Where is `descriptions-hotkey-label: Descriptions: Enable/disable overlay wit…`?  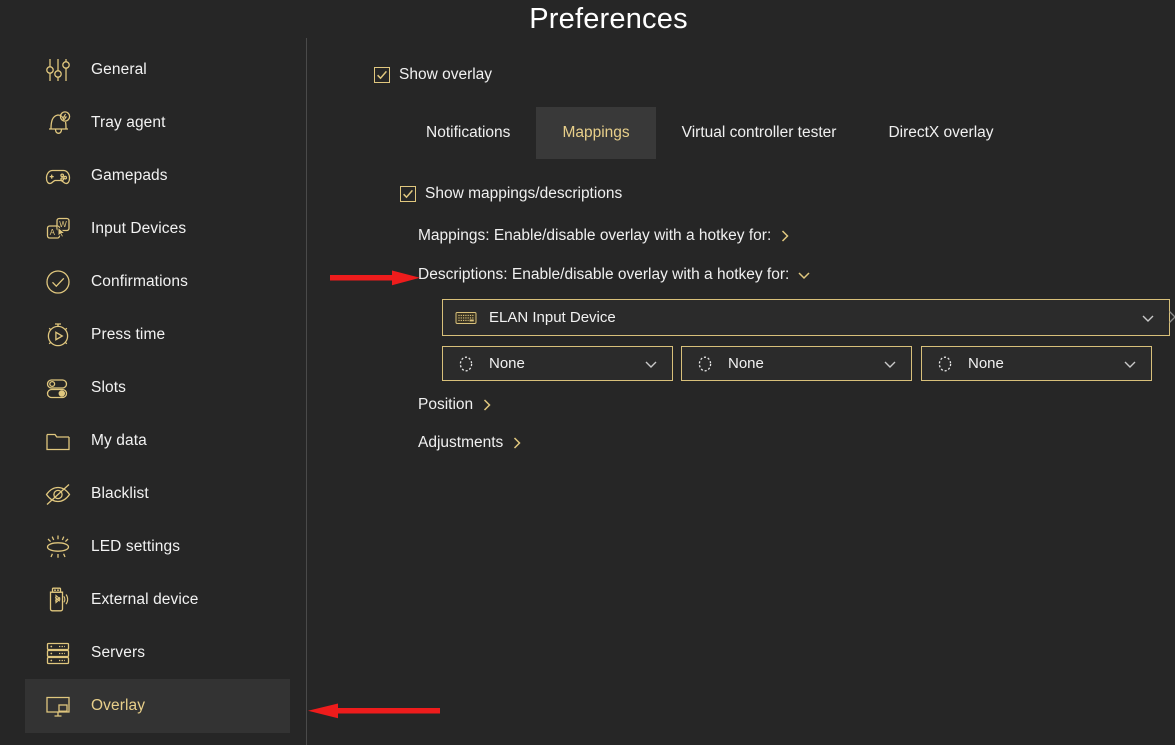
descriptions-hotkey-label: Descriptions: Enable/disable overlay wit… is located at coordinates (604, 274).